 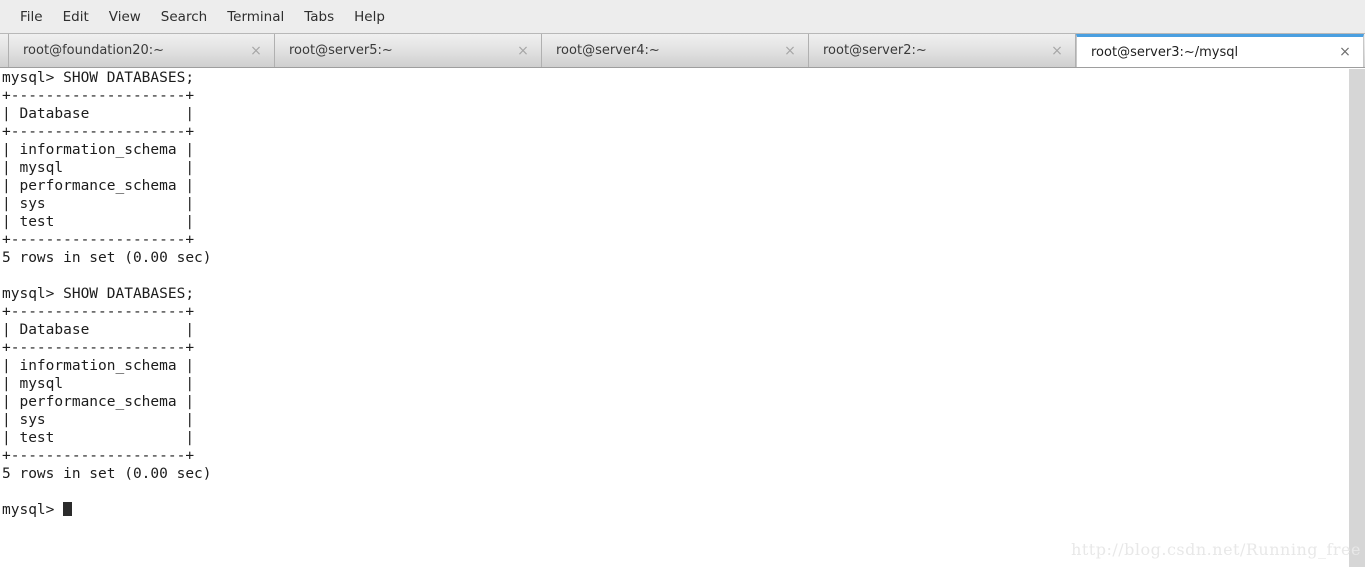 I want to click on tab-label: root@server2:~, so click(x=875, y=50).